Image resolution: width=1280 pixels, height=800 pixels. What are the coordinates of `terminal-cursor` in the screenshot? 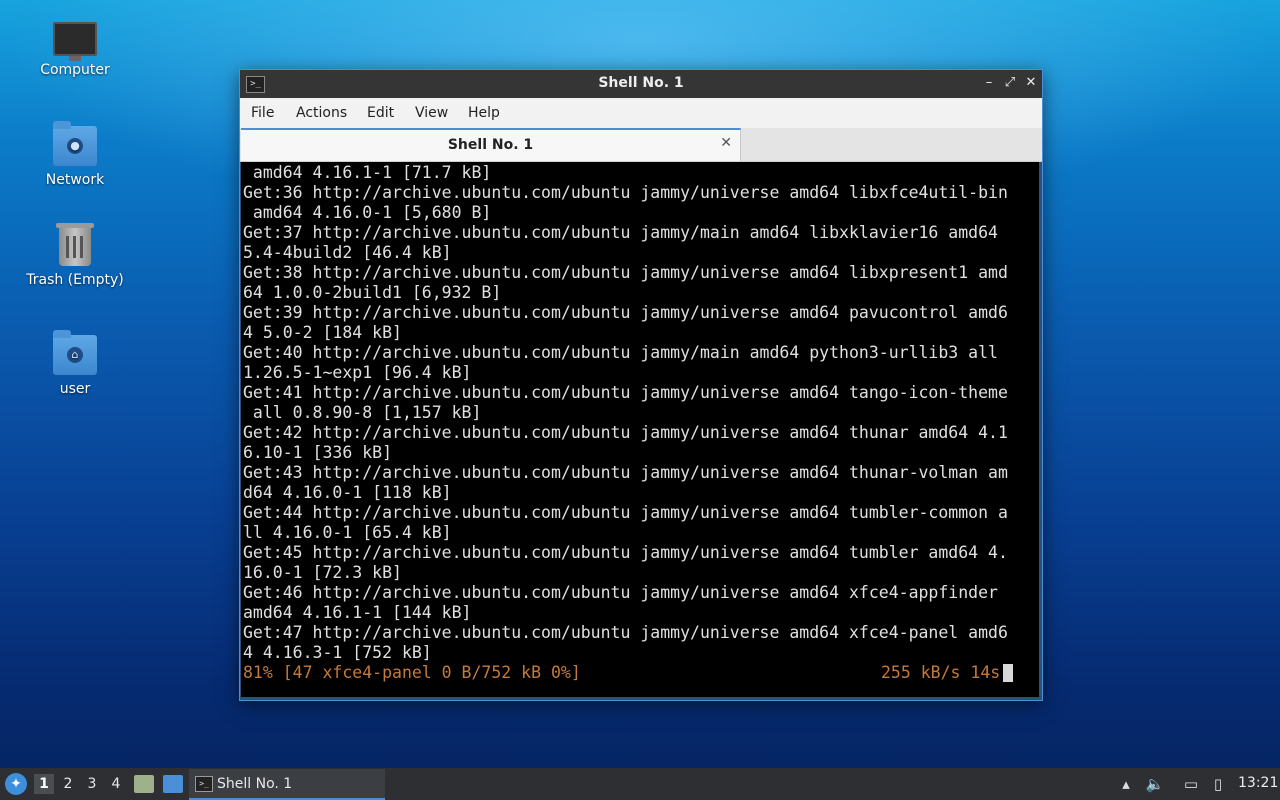 It's located at (1008, 673).